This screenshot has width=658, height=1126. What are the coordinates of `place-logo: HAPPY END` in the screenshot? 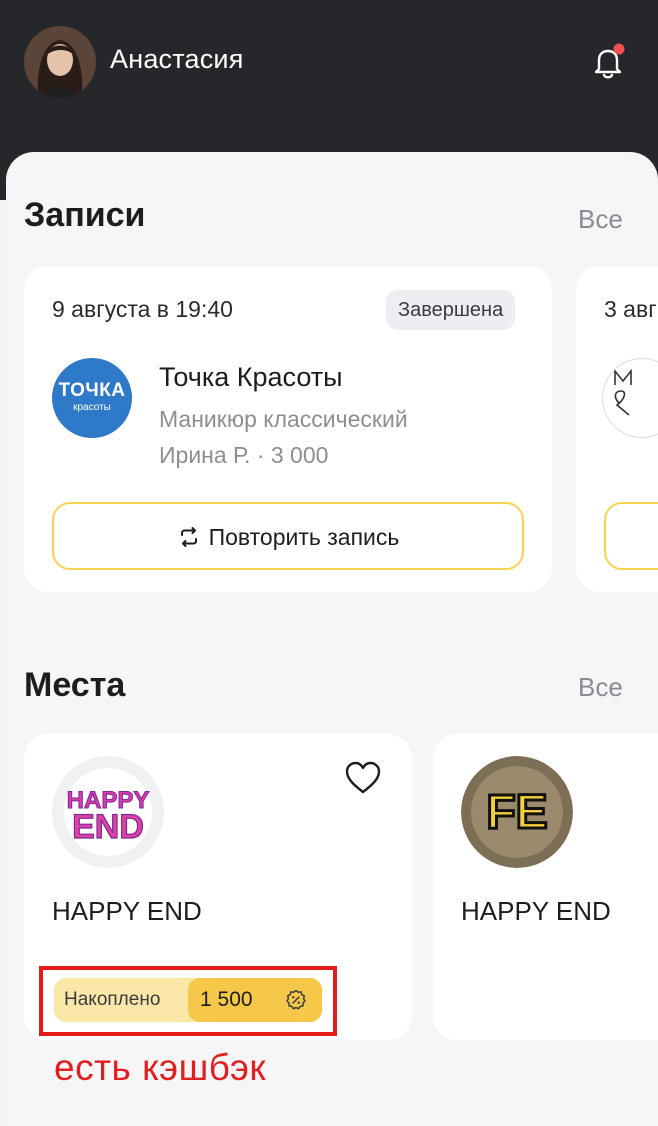 It's located at (108, 812).